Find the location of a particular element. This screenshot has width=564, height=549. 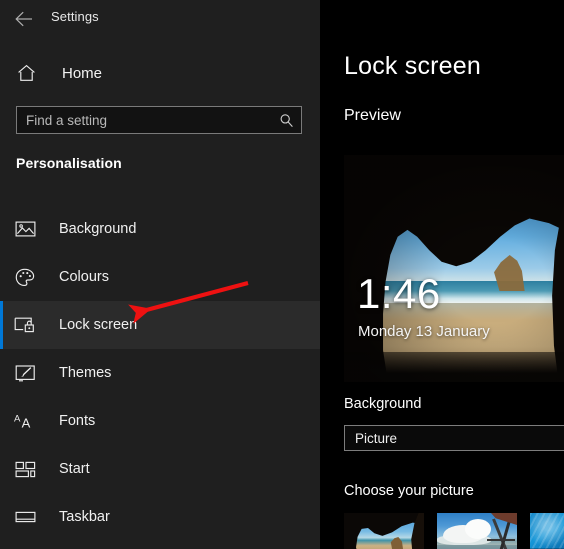

home-icon is located at coordinates (26, 73).